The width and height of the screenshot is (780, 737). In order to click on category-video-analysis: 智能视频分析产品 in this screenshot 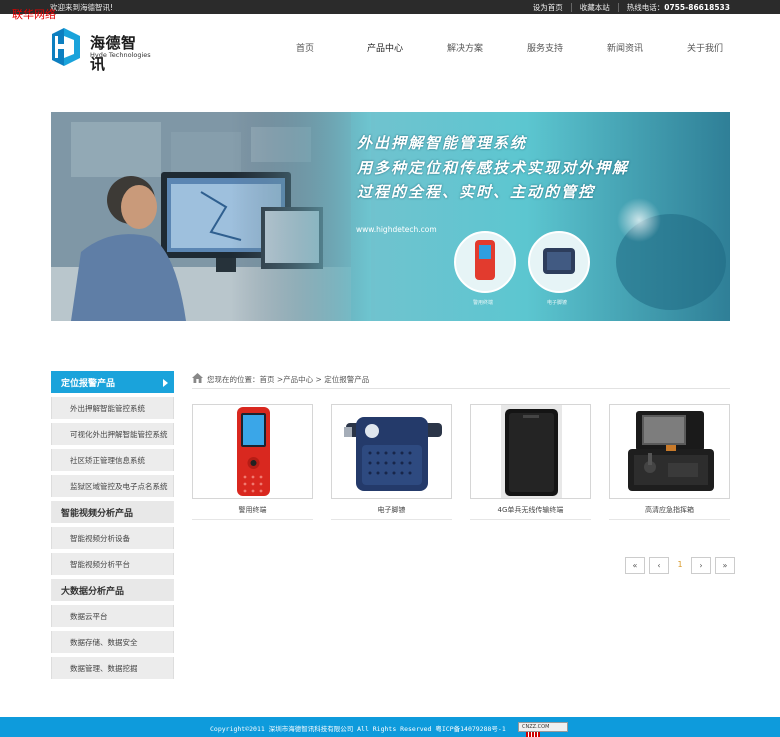, I will do `click(112, 512)`.